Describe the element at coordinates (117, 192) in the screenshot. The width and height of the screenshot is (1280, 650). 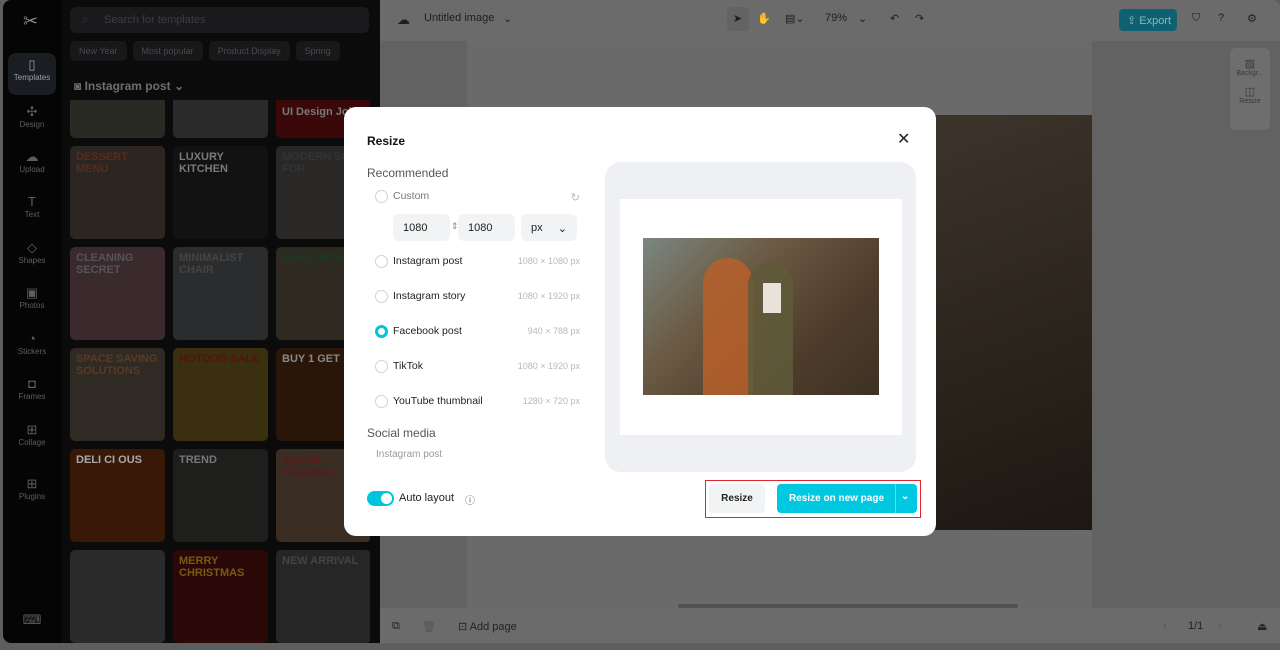
I see `template-thumbnail: DESSERT MENU` at that location.